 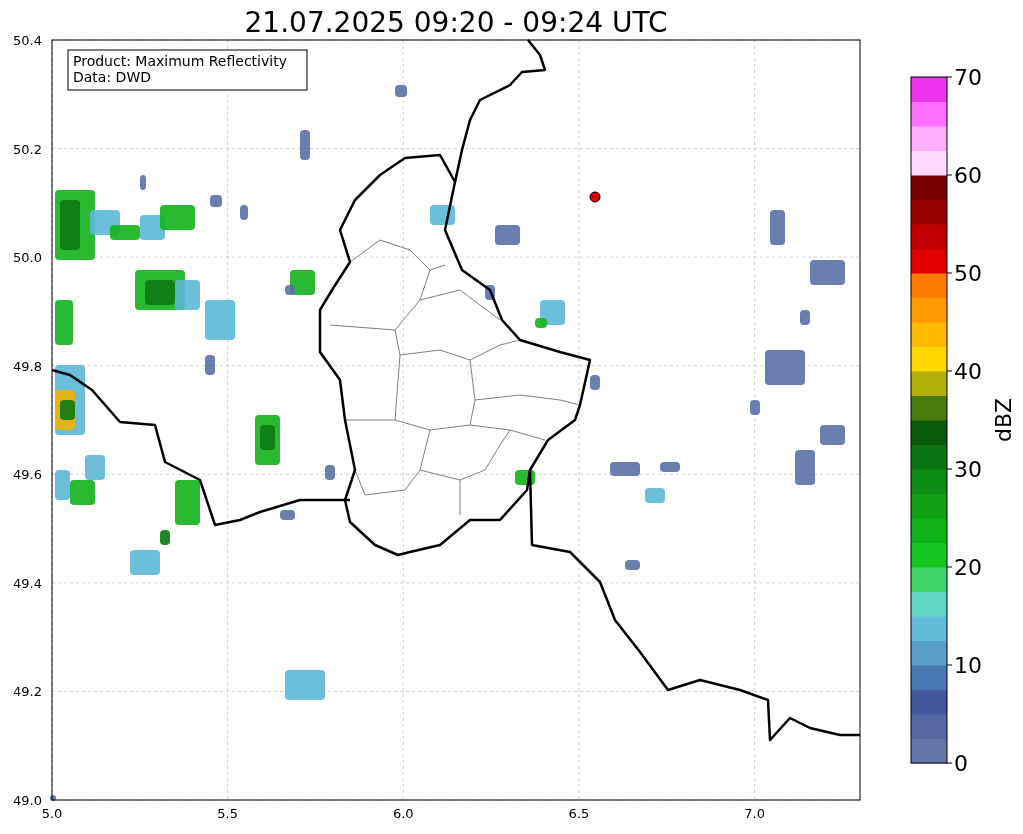 What do you see at coordinates (968, 77) in the screenshot?
I see `colorbar-tick-label: 70` at bounding box center [968, 77].